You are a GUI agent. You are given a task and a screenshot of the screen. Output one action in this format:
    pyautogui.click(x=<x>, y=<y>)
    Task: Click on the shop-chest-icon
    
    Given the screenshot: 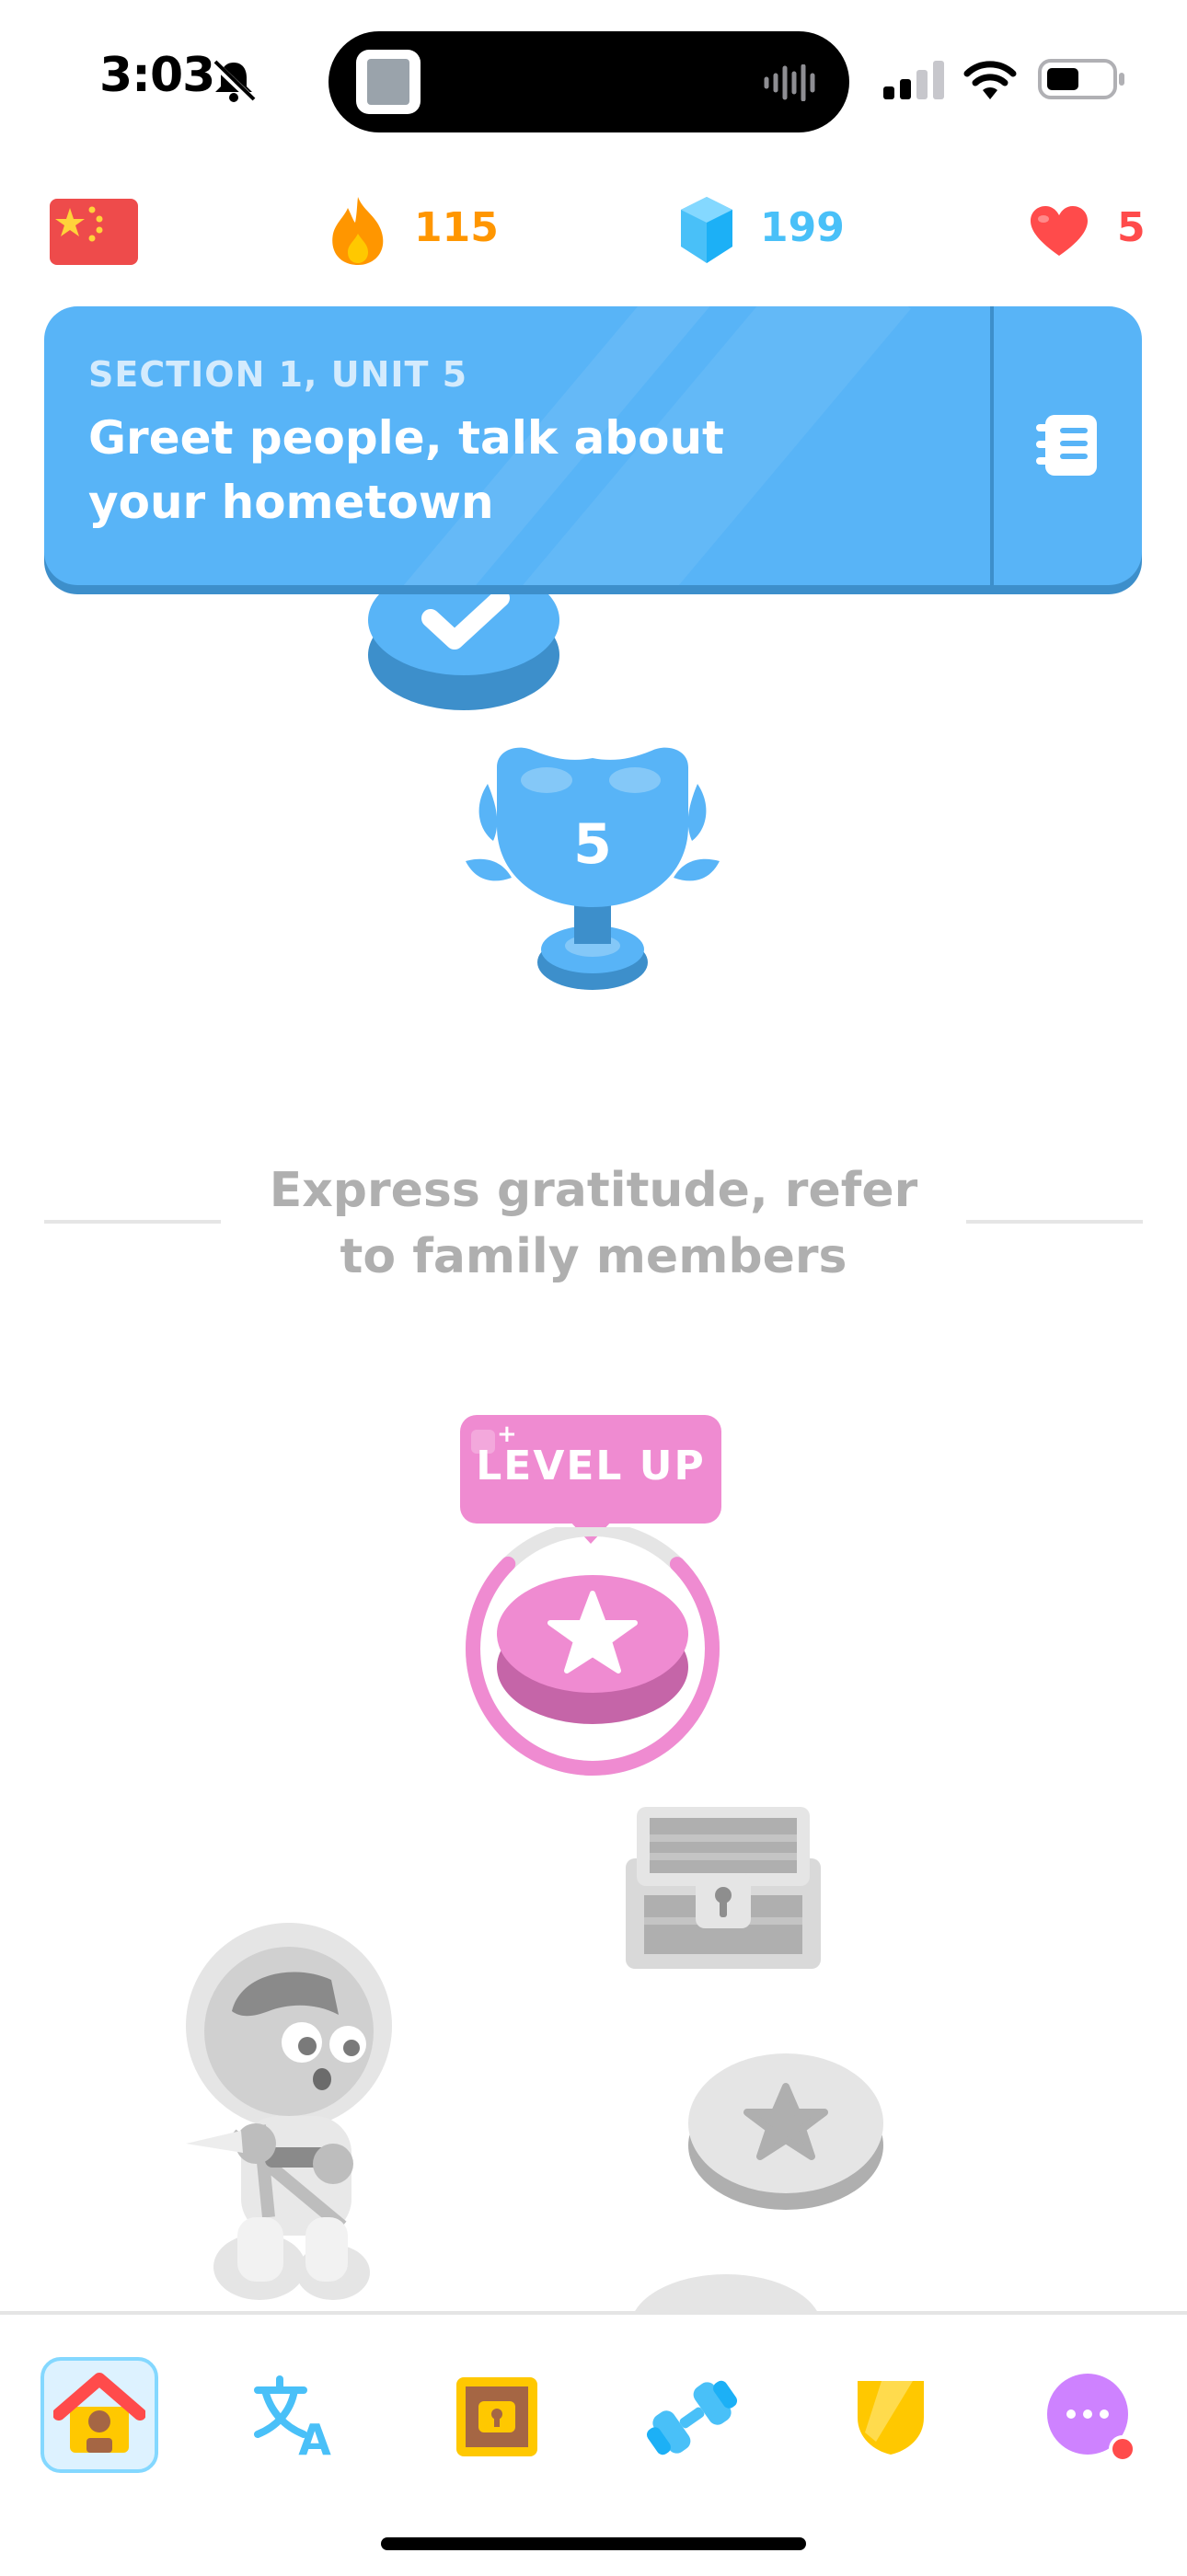 What is the action you would take?
    pyautogui.click(x=497, y=2417)
    